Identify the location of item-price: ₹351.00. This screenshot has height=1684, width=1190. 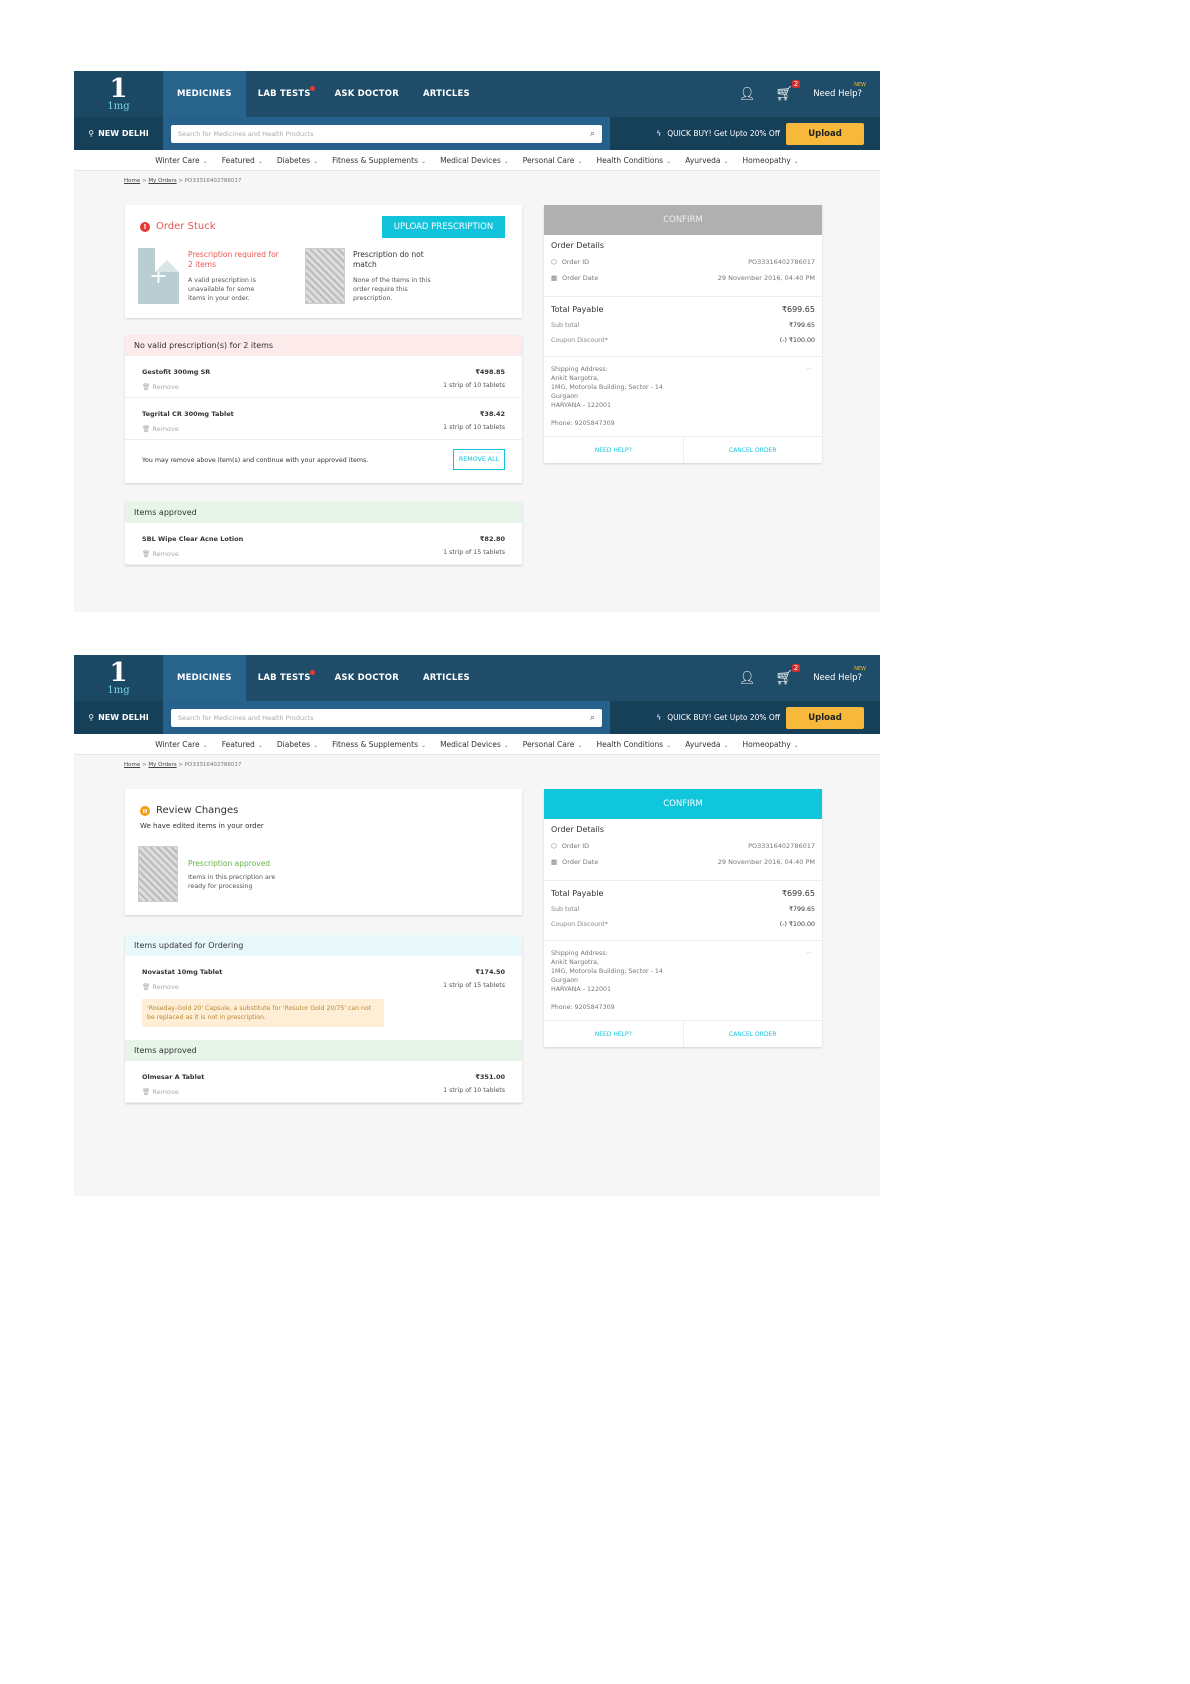
(490, 1077).